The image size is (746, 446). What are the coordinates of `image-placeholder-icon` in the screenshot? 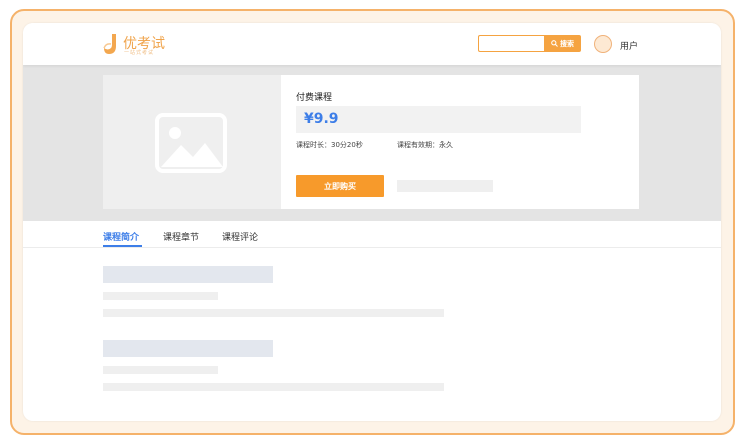 It's located at (191, 143).